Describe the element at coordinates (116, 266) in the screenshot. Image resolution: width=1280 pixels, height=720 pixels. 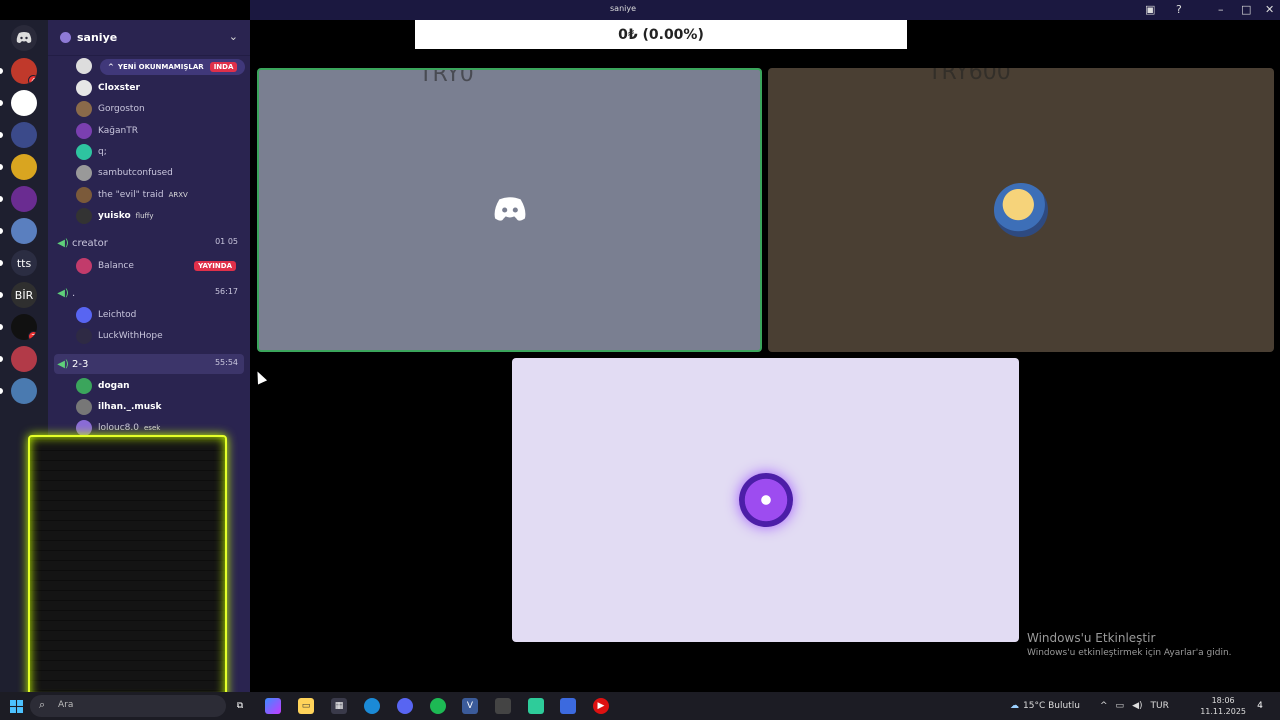
I see `member-name: Balance` at that location.